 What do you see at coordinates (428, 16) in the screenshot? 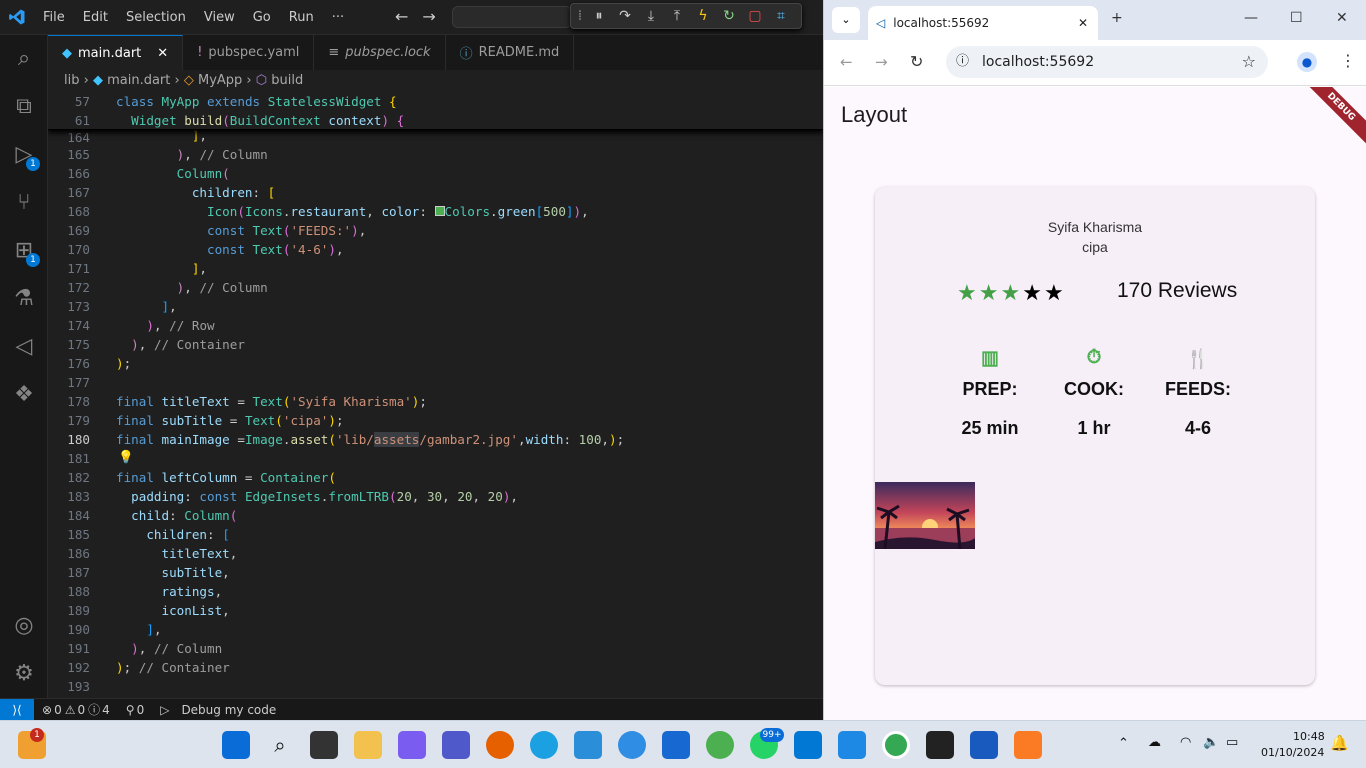
I see `forward-arrow-icon: →` at bounding box center [428, 16].